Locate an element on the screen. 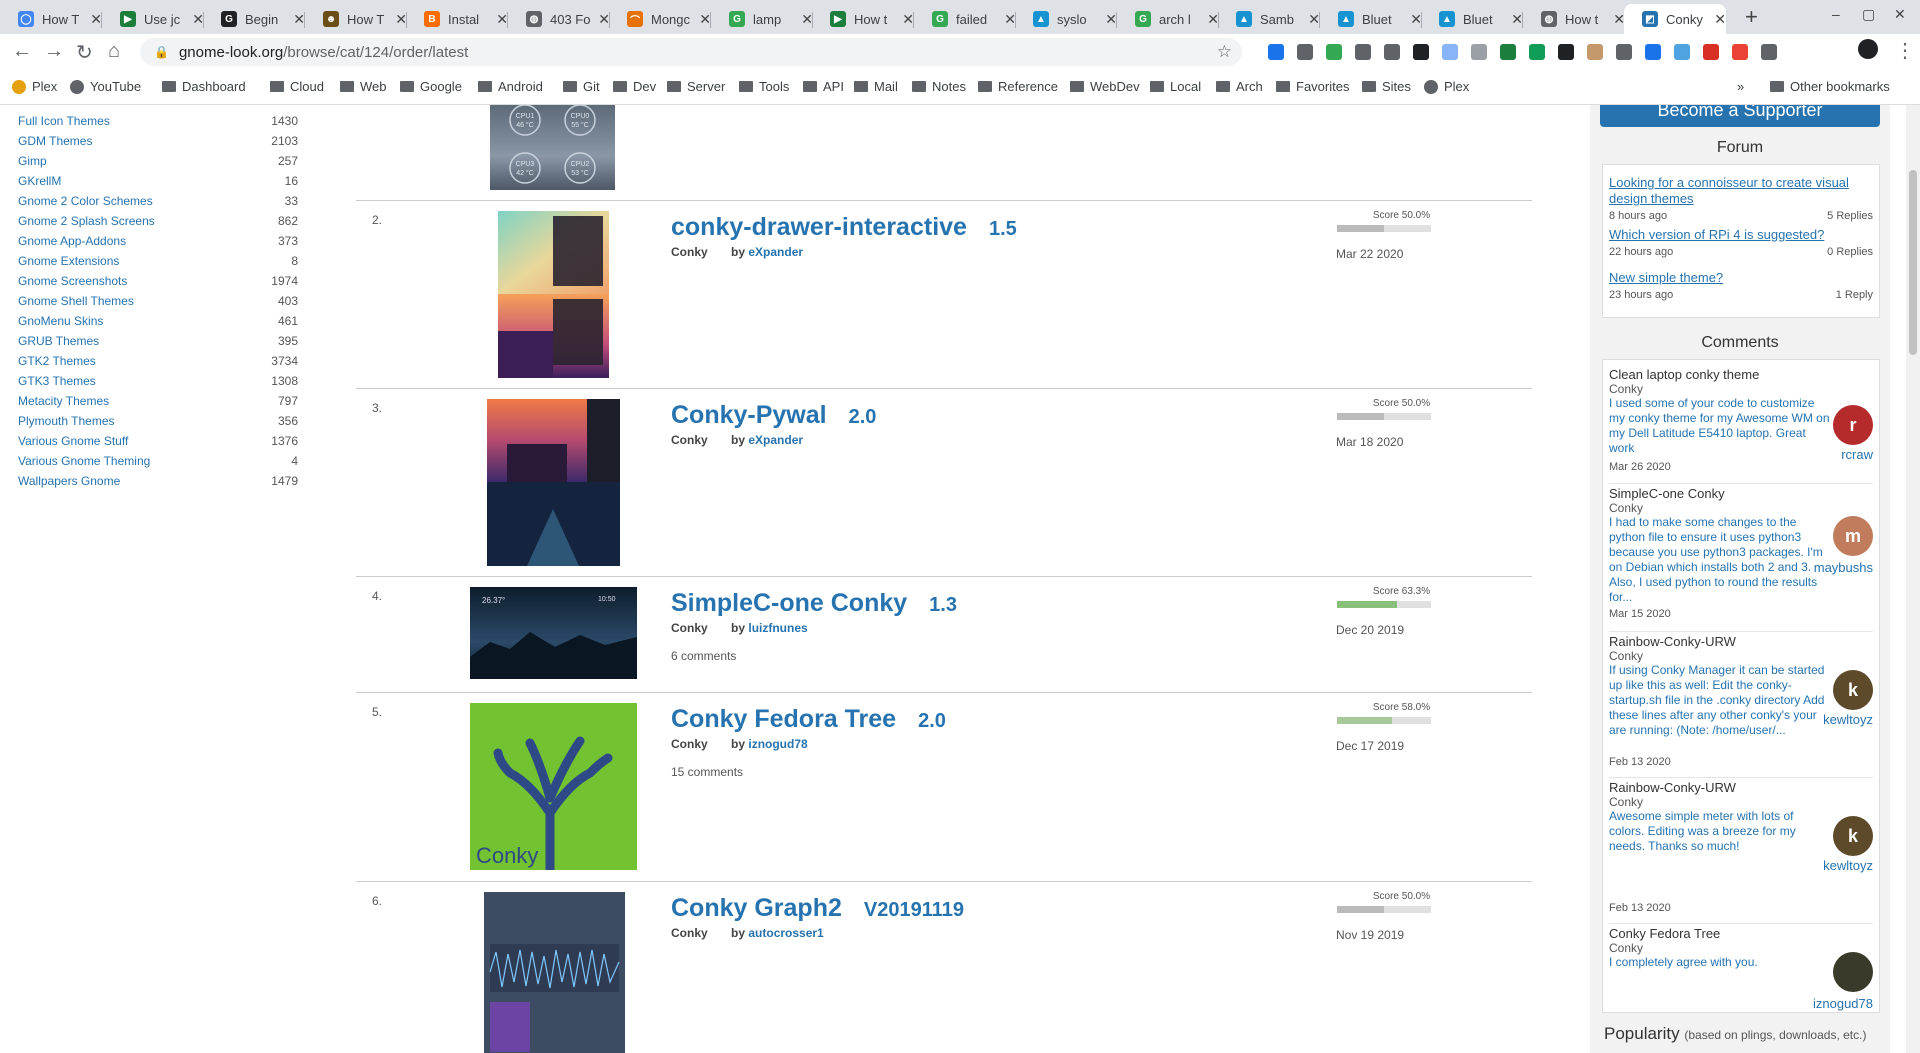 The height and width of the screenshot is (1053, 1920). category-item: Gnome 2 Color Schemes 33 is located at coordinates (158, 201).